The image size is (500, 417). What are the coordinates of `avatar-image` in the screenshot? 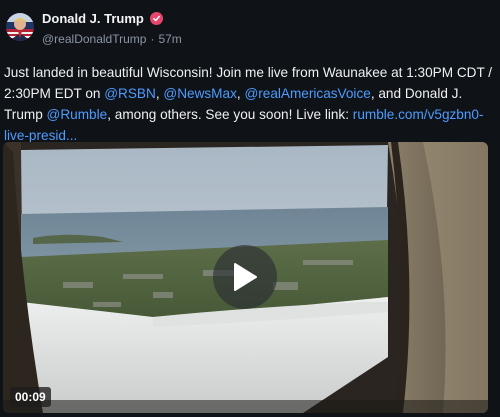 It's located at (20, 27).